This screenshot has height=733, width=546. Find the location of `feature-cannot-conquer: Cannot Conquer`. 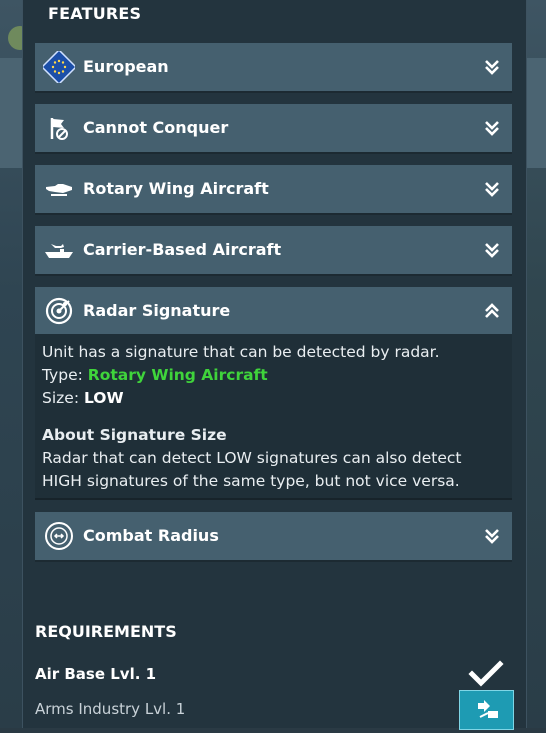

feature-cannot-conquer: Cannot Conquer is located at coordinates (273, 128).